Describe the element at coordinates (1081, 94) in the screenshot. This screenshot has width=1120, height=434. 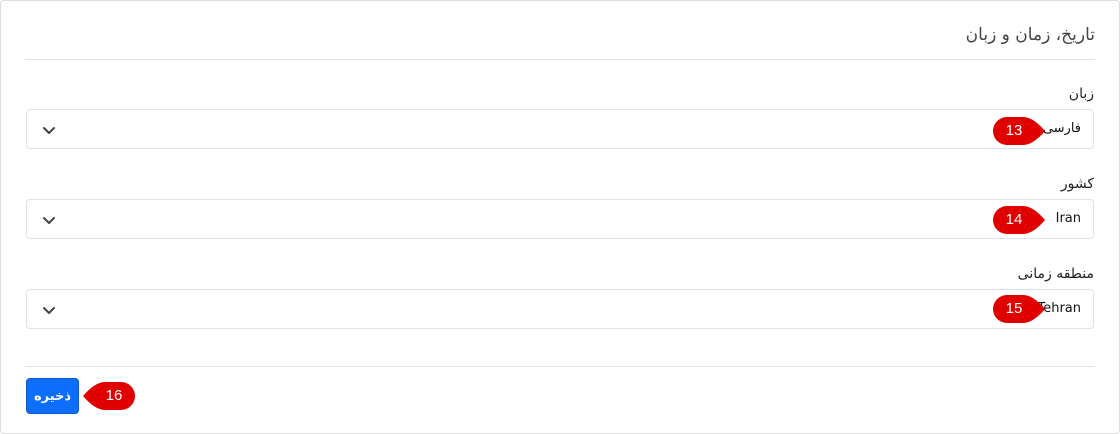
I see `language-label: زبان` at that location.